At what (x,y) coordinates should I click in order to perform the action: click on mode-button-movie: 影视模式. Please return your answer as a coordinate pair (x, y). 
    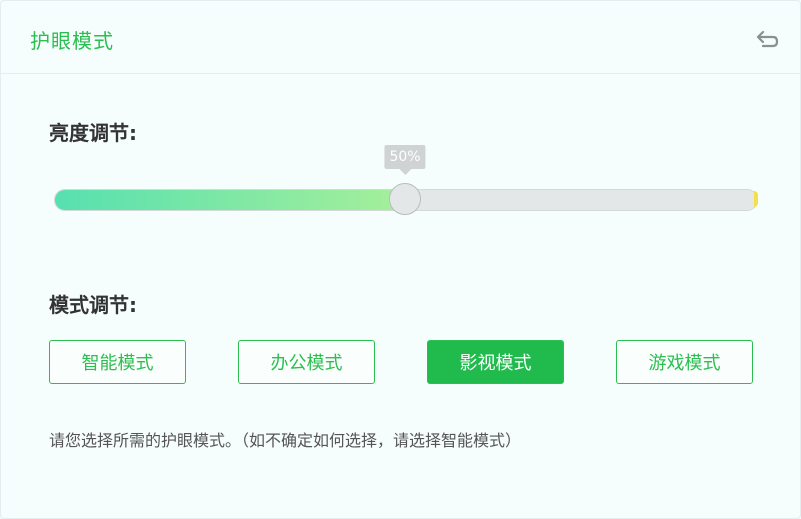
    Looking at the image, I should click on (495, 362).